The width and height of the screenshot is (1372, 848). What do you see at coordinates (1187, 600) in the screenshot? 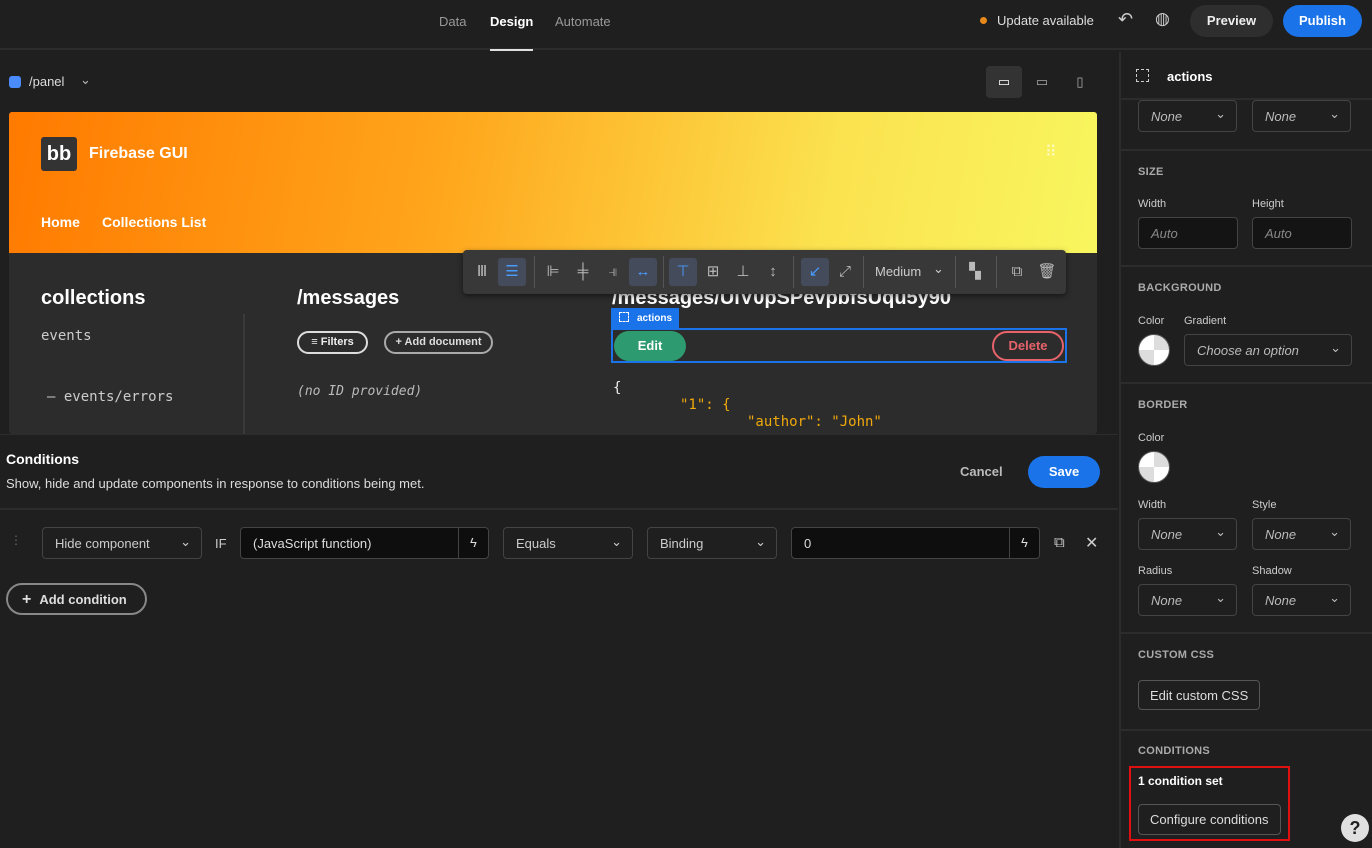
I see `border-radius-select: None ⌄` at bounding box center [1187, 600].